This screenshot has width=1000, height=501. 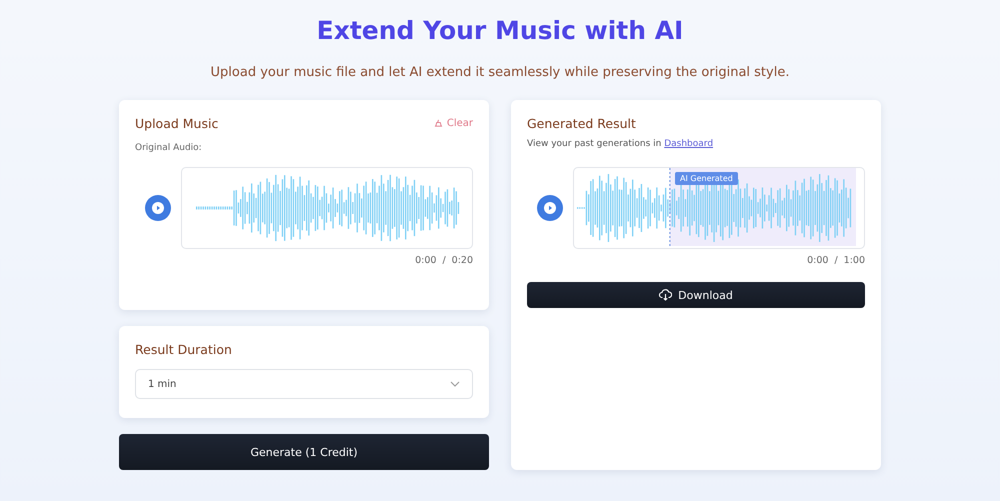 What do you see at coordinates (854, 260) in the screenshot?
I see `total-time: 1:00` at bounding box center [854, 260].